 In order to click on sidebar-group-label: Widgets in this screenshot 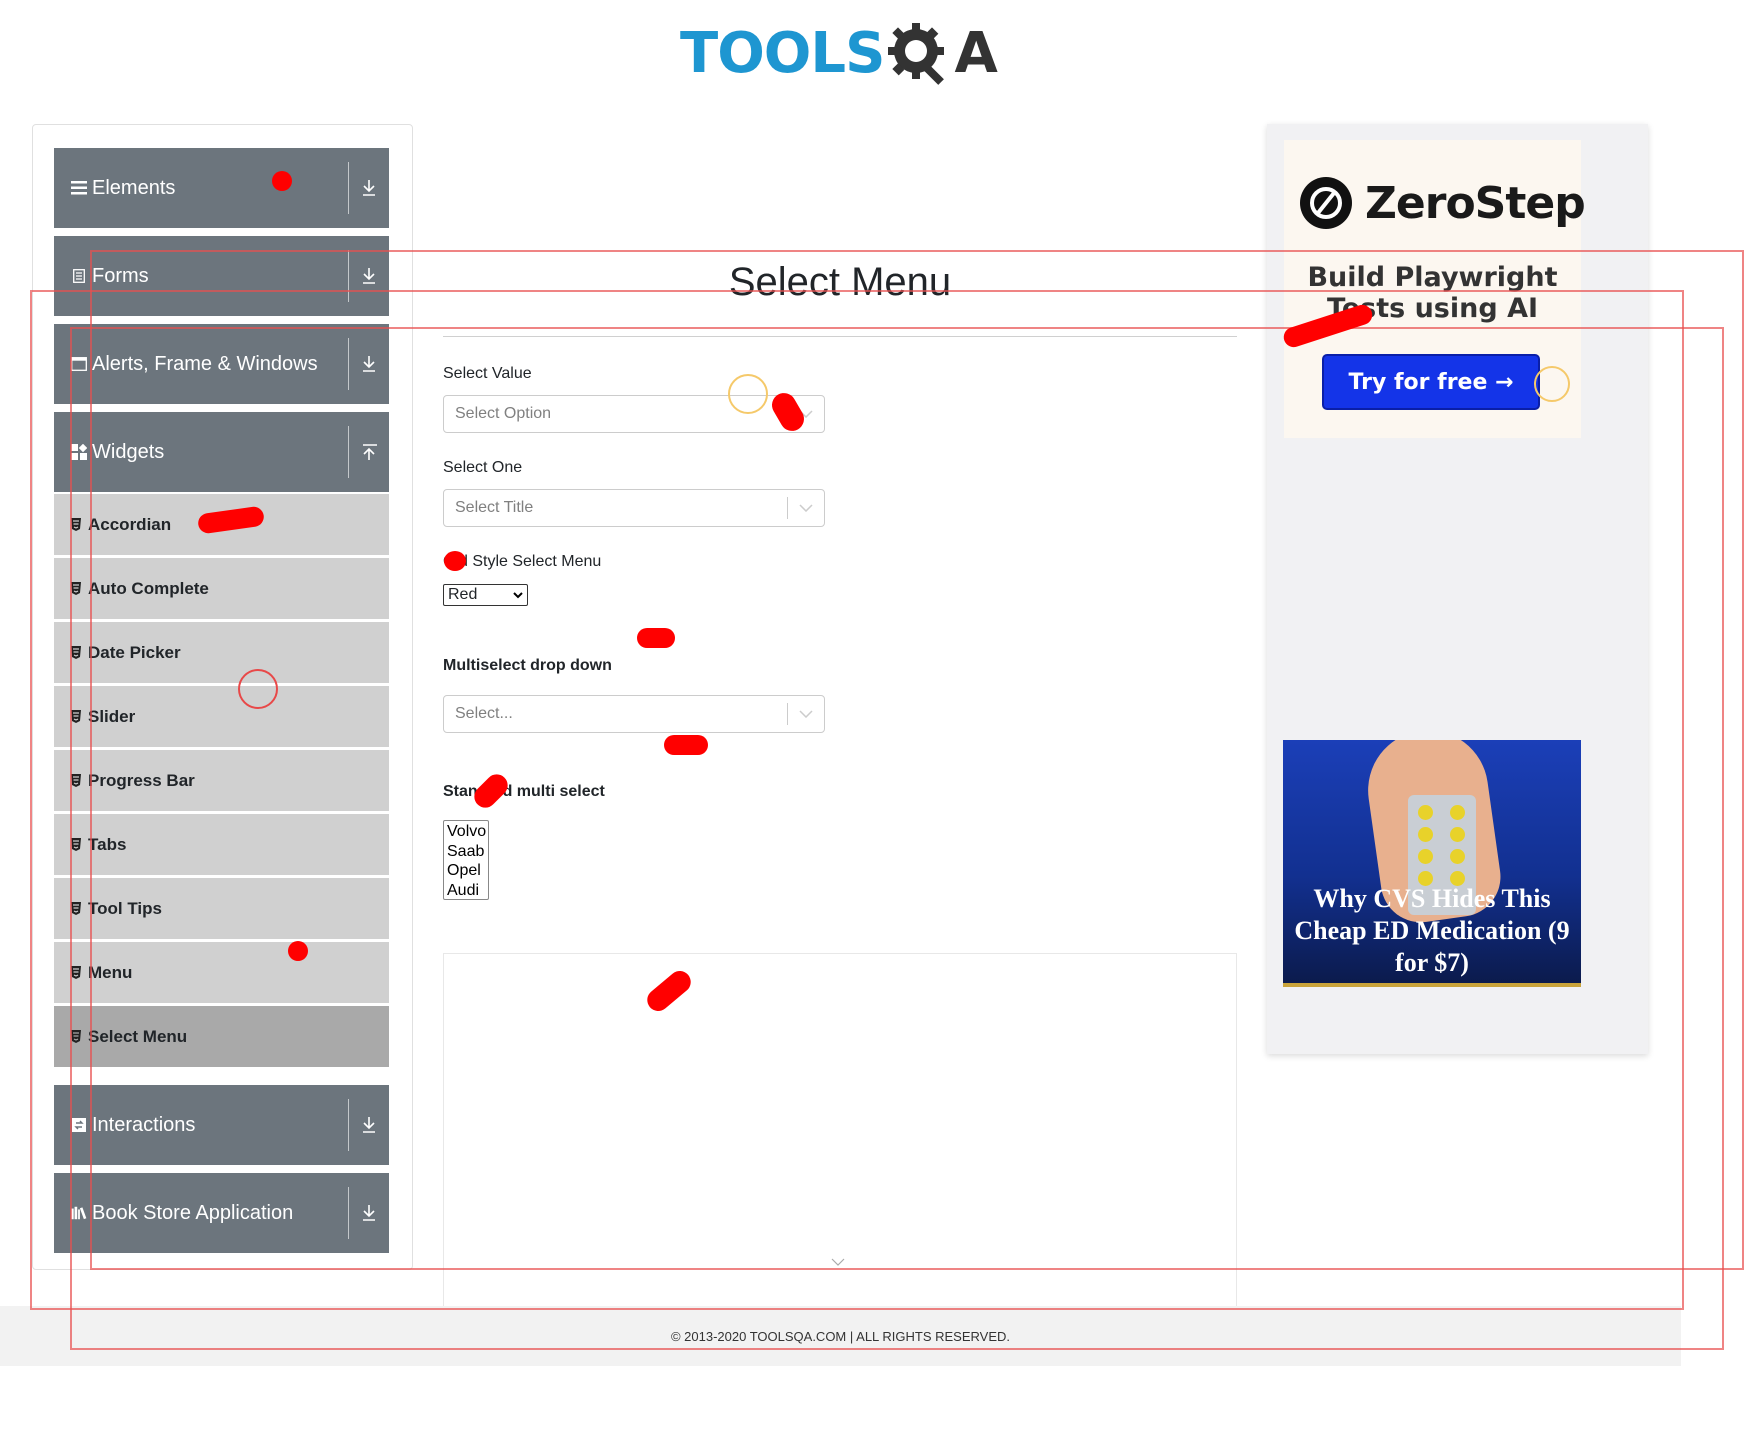, I will do `click(128, 451)`.